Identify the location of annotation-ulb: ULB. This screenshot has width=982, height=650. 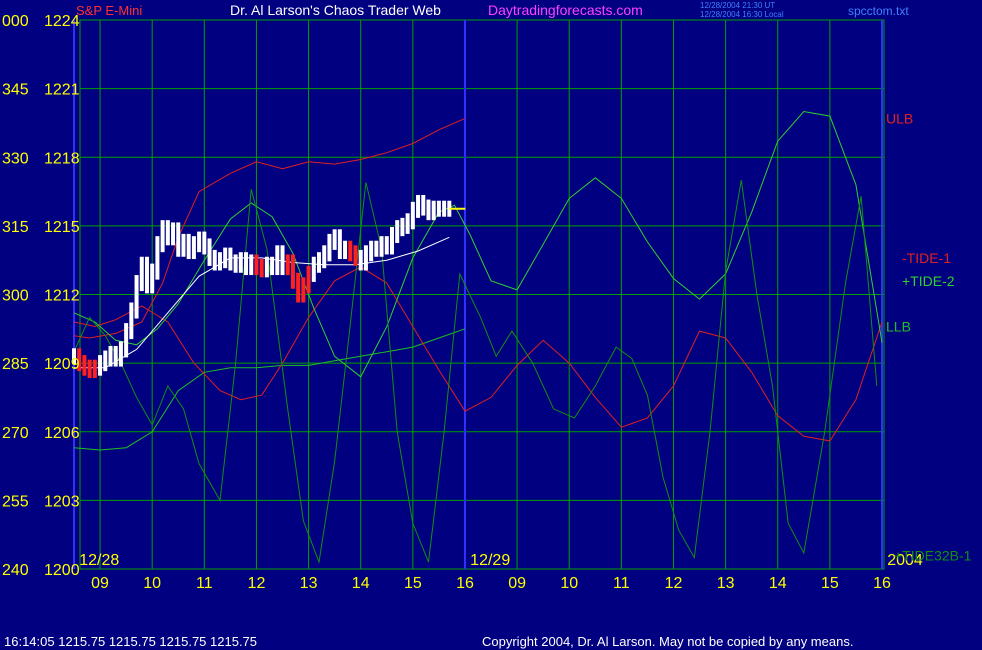
(899, 118).